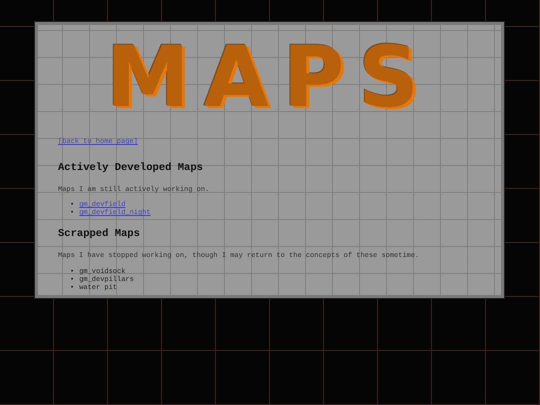 This screenshot has width=540, height=405. What do you see at coordinates (131, 168) in the screenshot?
I see `section-heading: Actively Developed Maps` at bounding box center [131, 168].